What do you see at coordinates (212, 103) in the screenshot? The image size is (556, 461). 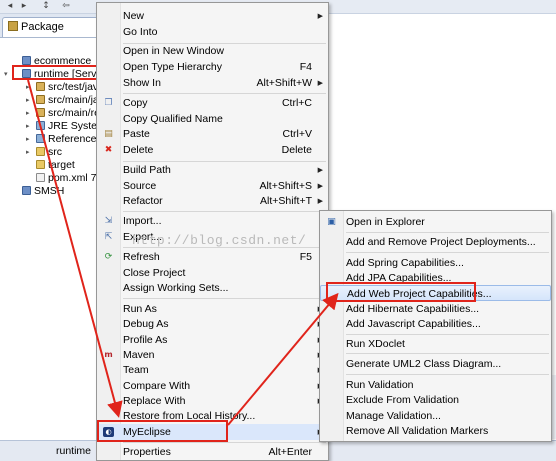 I see `menu-item-copy: ❐ Copy Ctrl+C` at bounding box center [212, 103].